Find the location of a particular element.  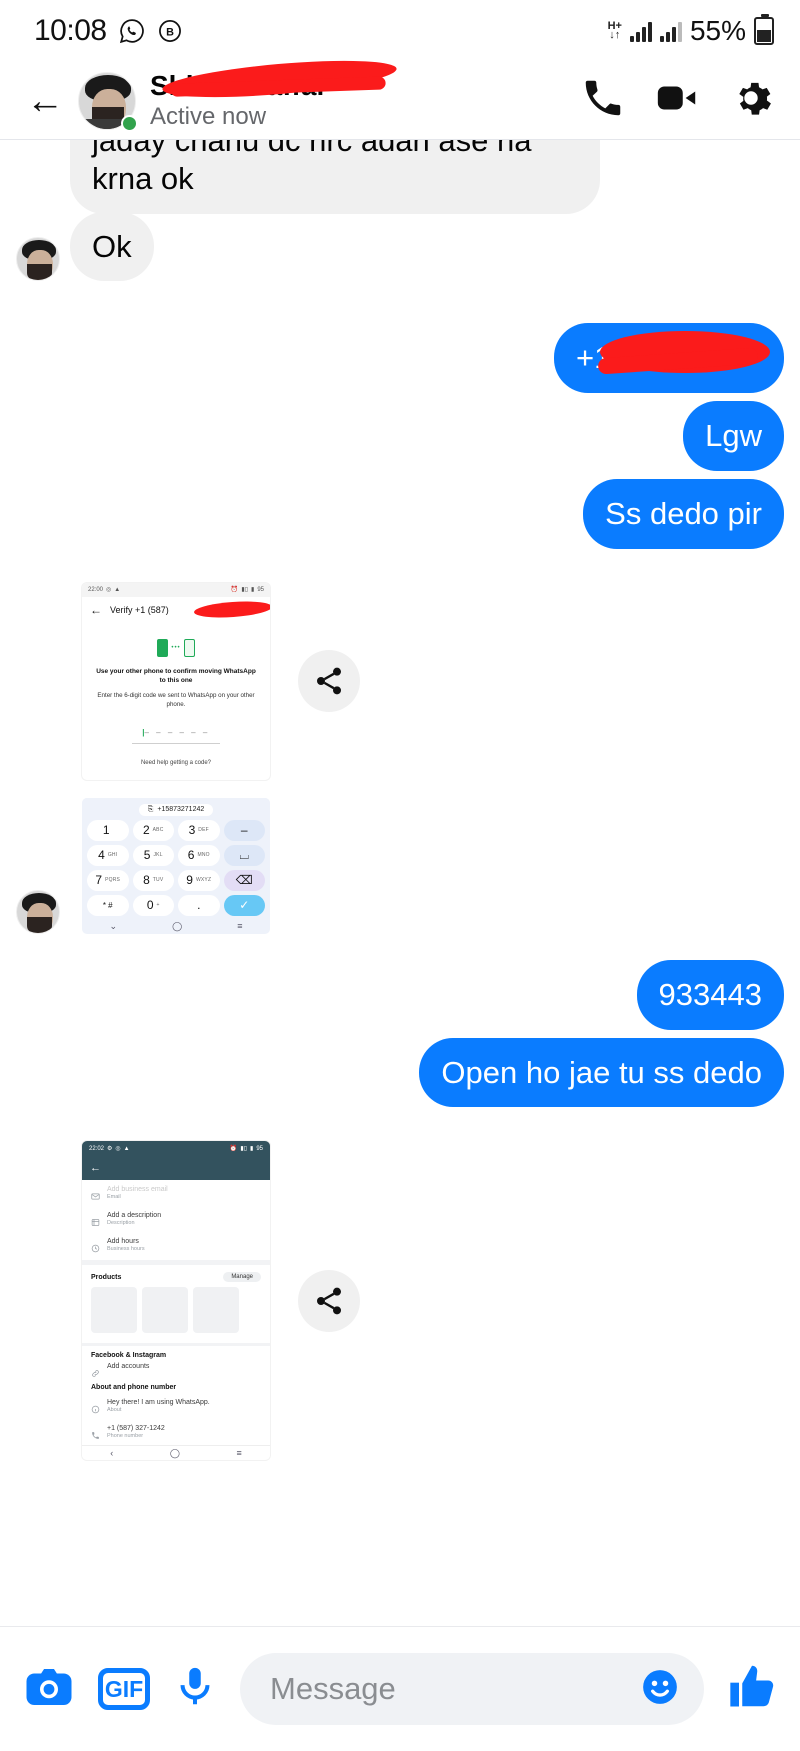

signal-sim2-icon is located at coordinates (670, 31).